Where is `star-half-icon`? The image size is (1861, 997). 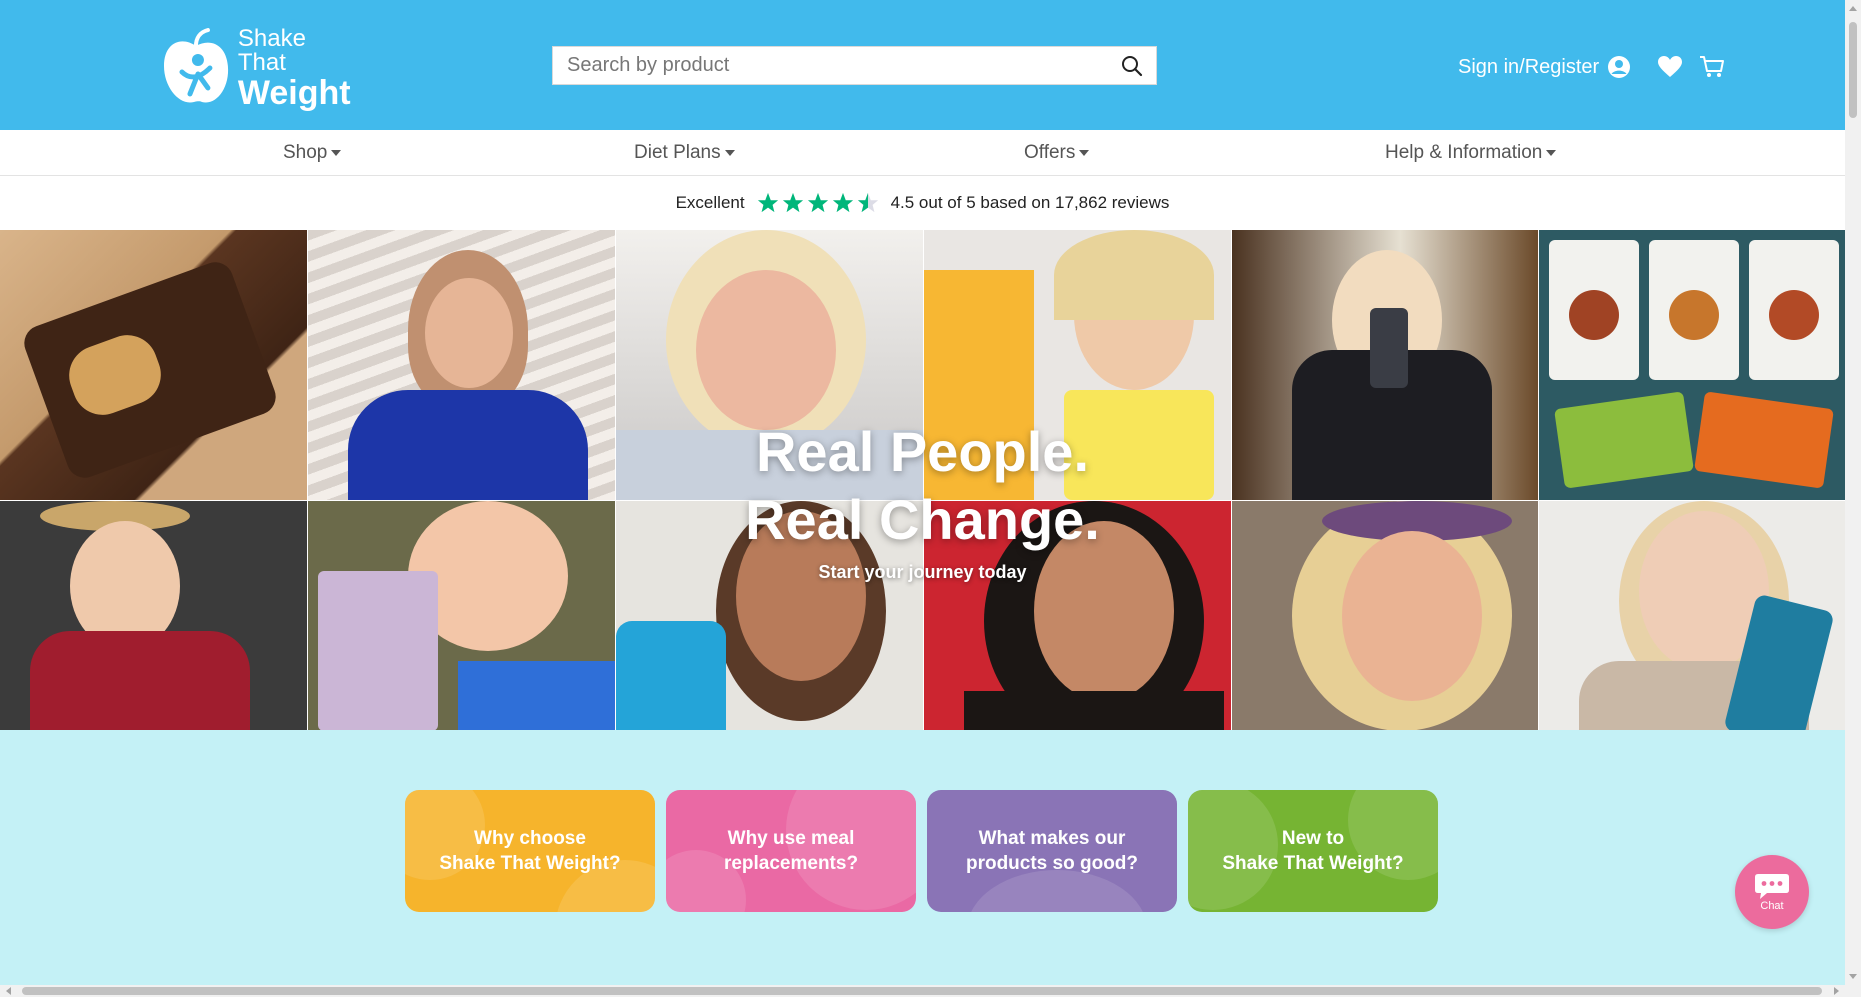 star-half-icon is located at coordinates (867, 202).